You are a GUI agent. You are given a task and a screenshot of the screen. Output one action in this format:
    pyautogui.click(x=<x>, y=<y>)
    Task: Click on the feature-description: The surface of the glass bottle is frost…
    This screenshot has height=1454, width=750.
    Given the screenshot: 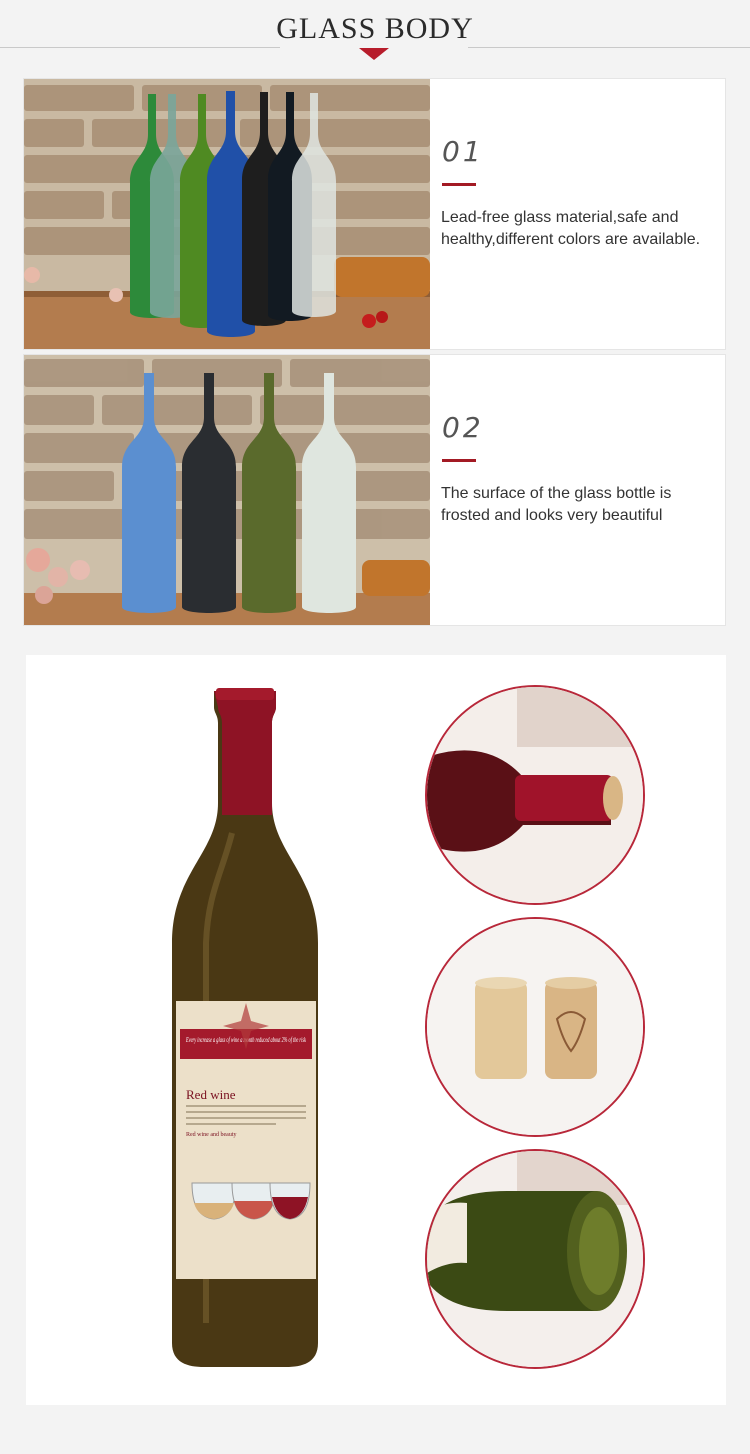 What is the action you would take?
    pyautogui.click(x=556, y=504)
    